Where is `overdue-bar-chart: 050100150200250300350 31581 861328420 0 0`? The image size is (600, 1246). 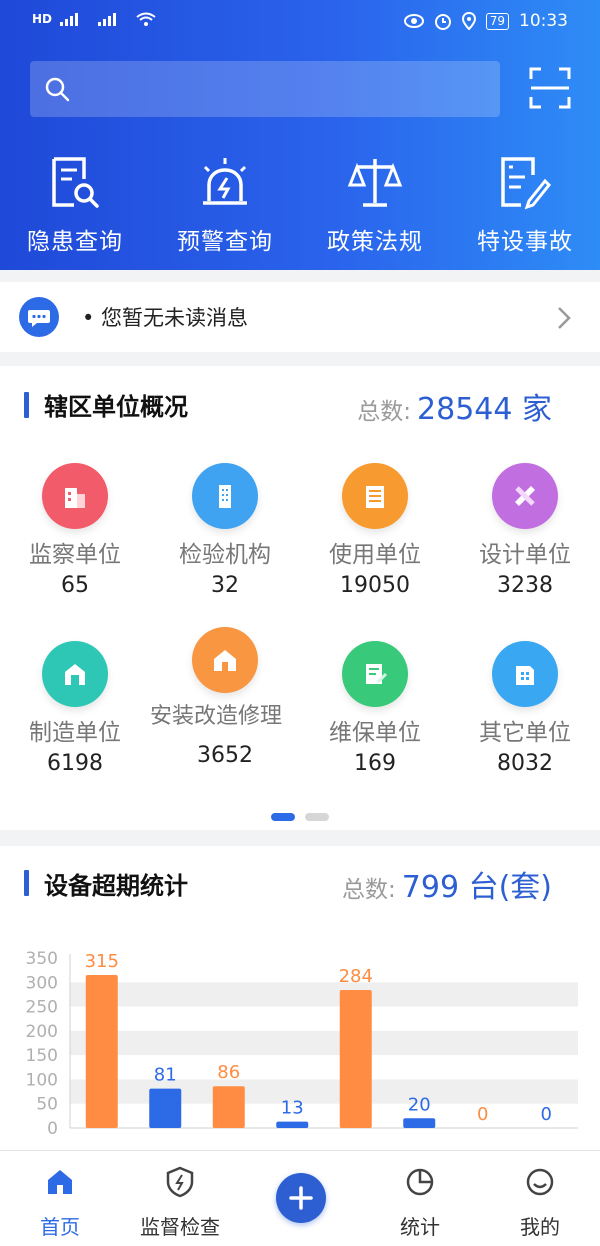
overdue-bar-chart: 050100150200250300350 31581 861328420 0 0 is located at coordinates (302, 1044).